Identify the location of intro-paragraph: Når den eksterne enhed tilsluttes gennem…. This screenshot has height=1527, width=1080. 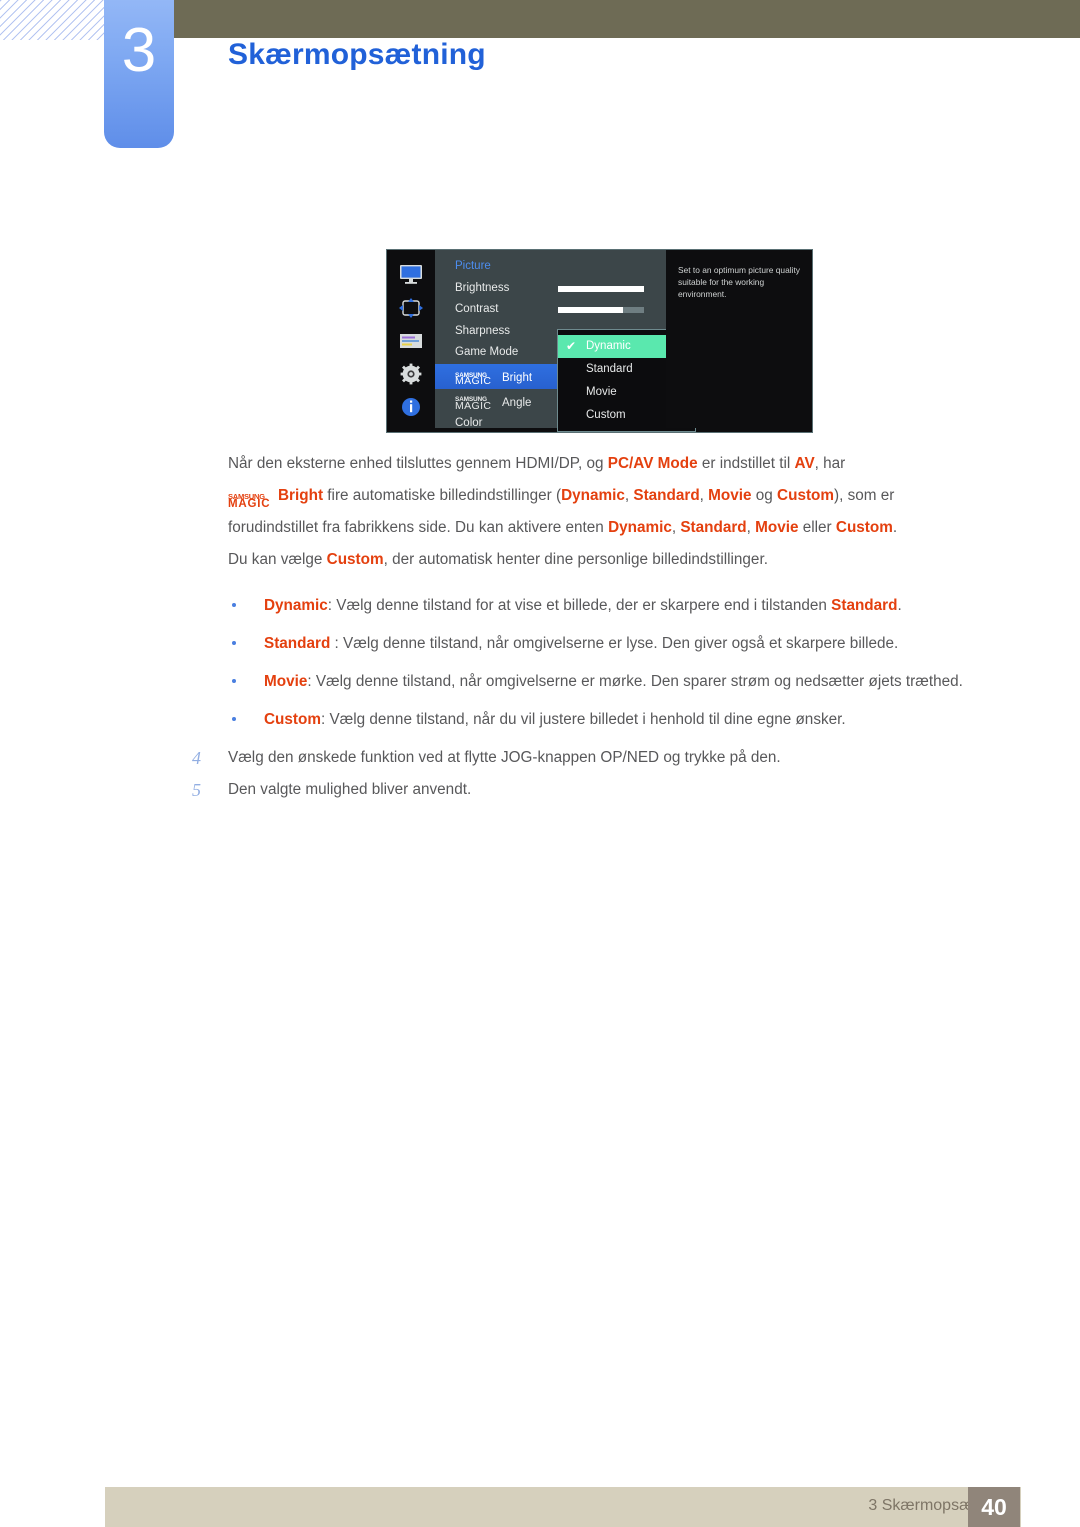
(624, 512).